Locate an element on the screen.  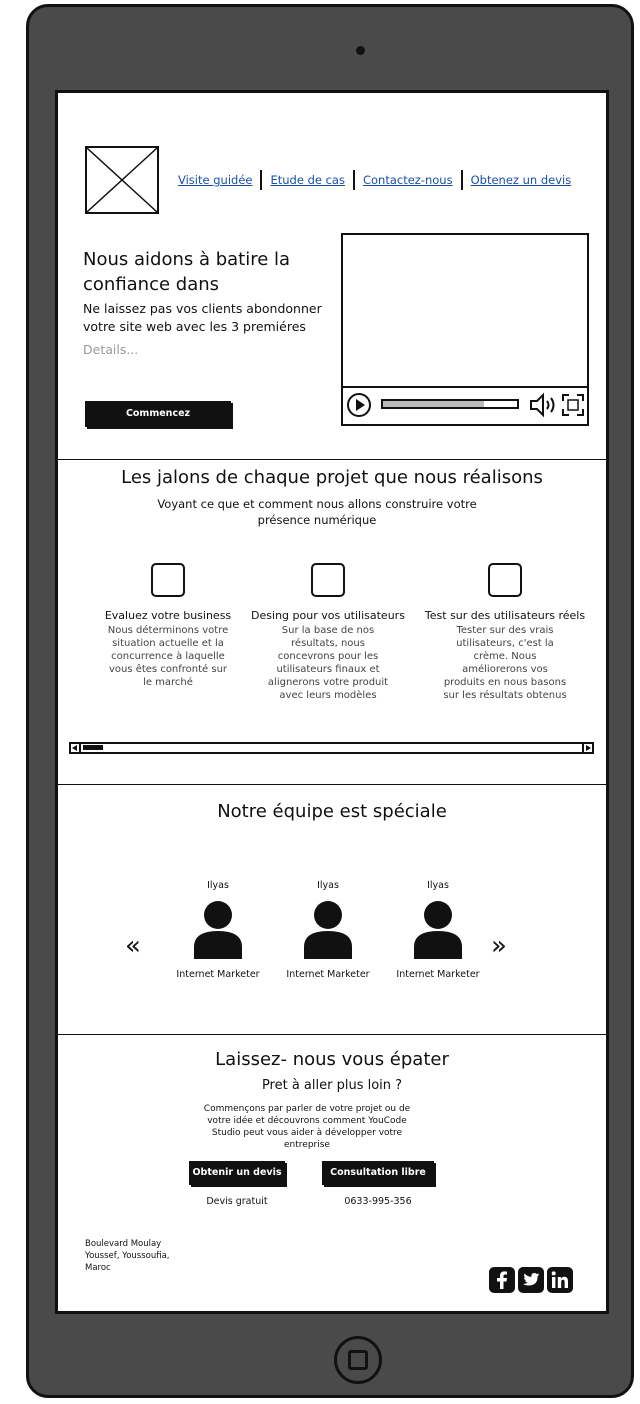
volume-icon is located at coordinates (543, 405).